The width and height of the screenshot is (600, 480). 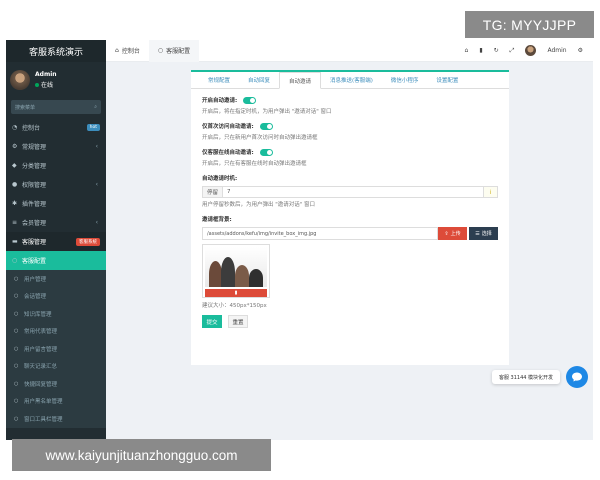 I want to click on hot-badge: hot, so click(x=93, y=127).